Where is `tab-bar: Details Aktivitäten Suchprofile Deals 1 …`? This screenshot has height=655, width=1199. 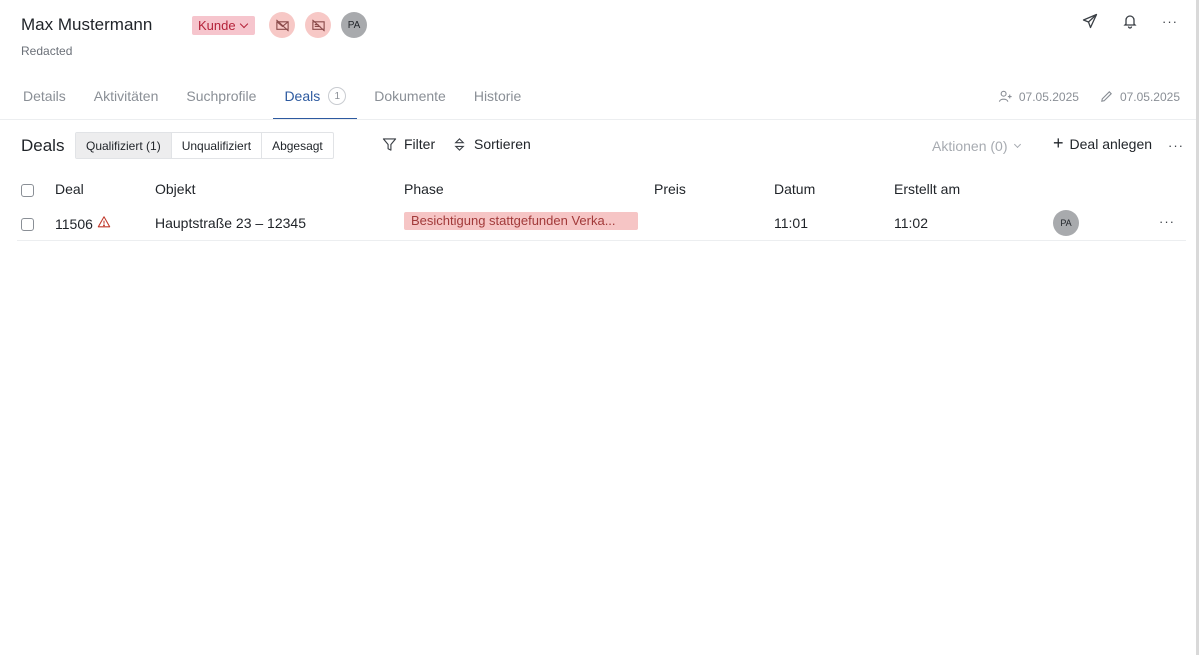 tab-bar: Details Aktivitäten Suchprofile Deals 1 … is located at coordinates (275, 99).